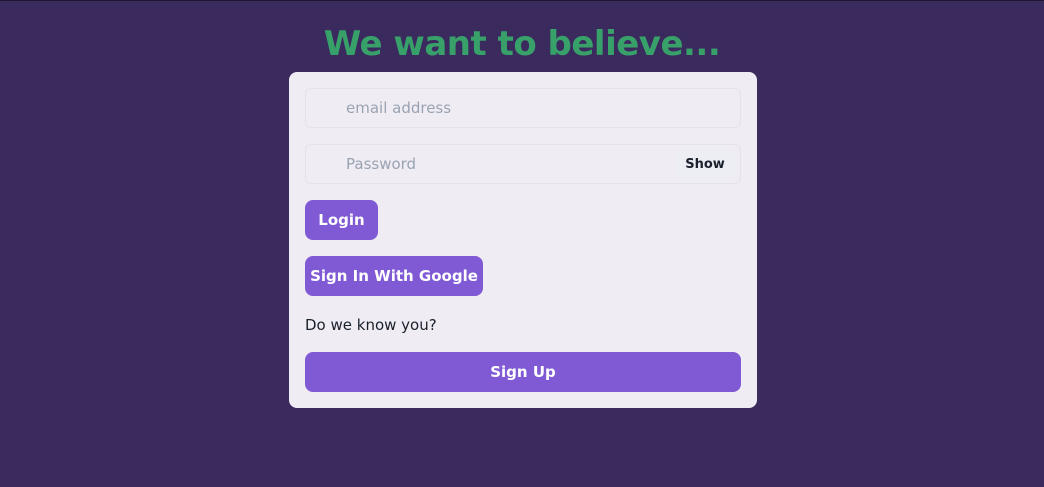 The height and width of the screenshot is (487, 1044). I want to click on password-field-group: Show, so click(523, 164).